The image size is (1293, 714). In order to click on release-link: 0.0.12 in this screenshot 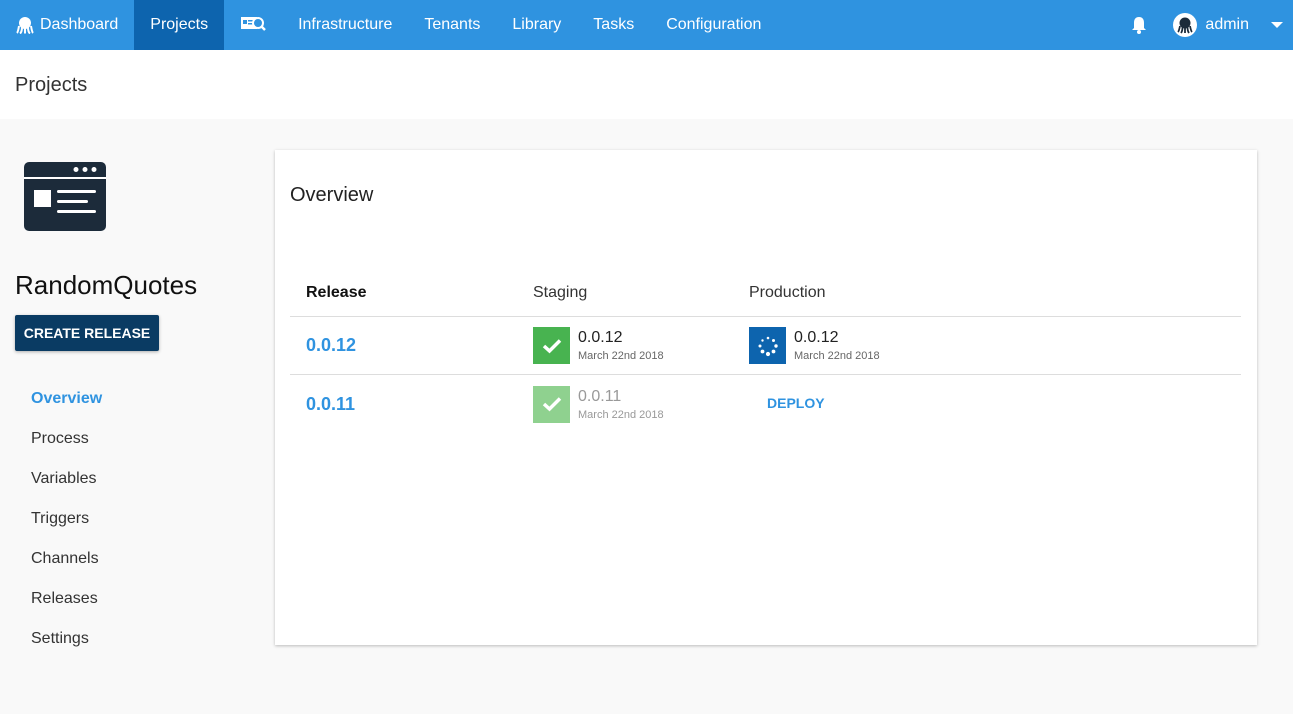, I will do `click(331, 345)`.